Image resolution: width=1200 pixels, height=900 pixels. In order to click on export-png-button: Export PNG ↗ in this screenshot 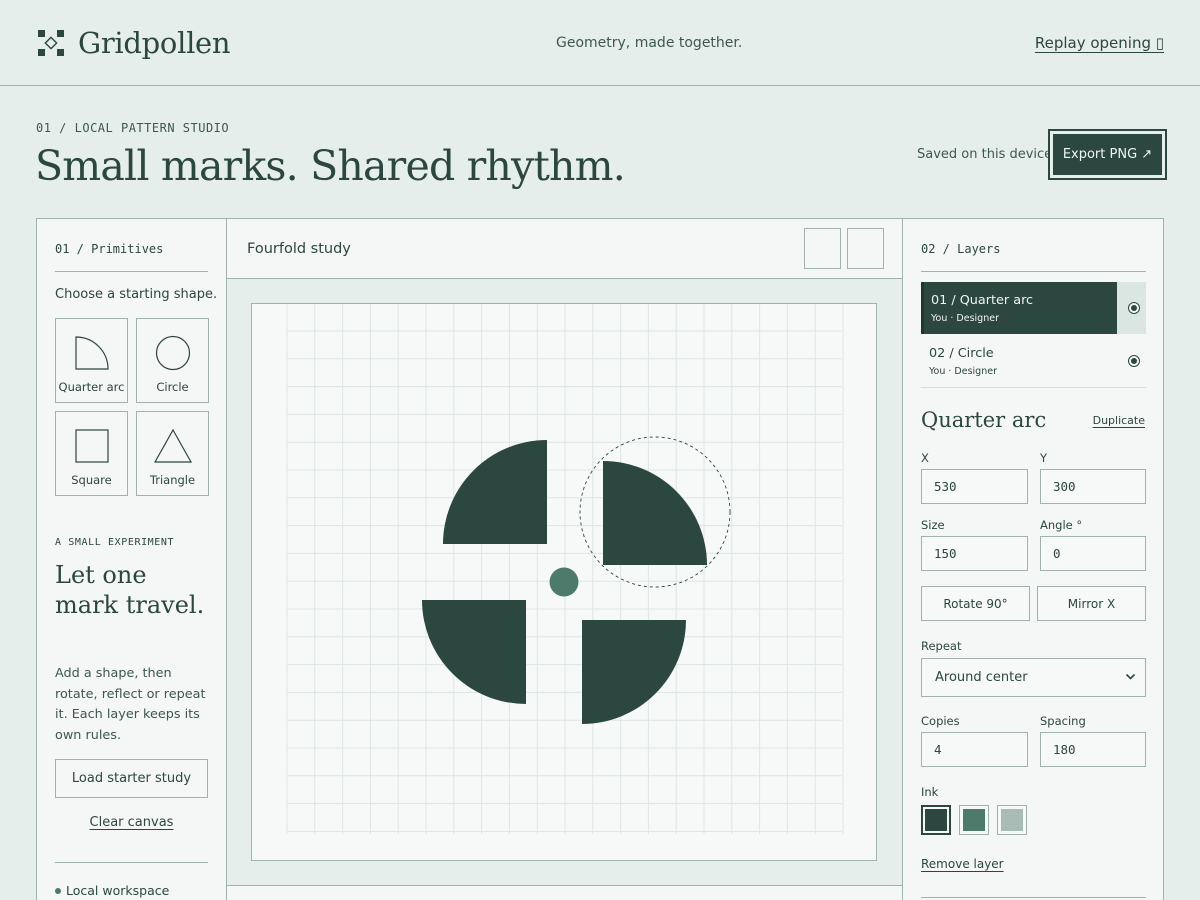, I will do `click(1107, 154)`.